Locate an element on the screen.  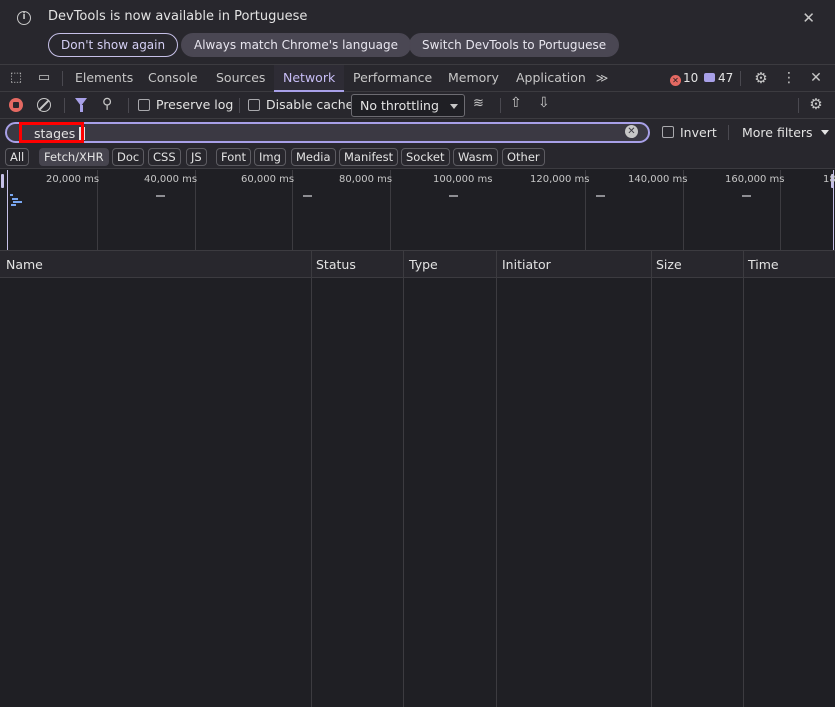
tab-elements: Elements is located at coordinates (104, 78).